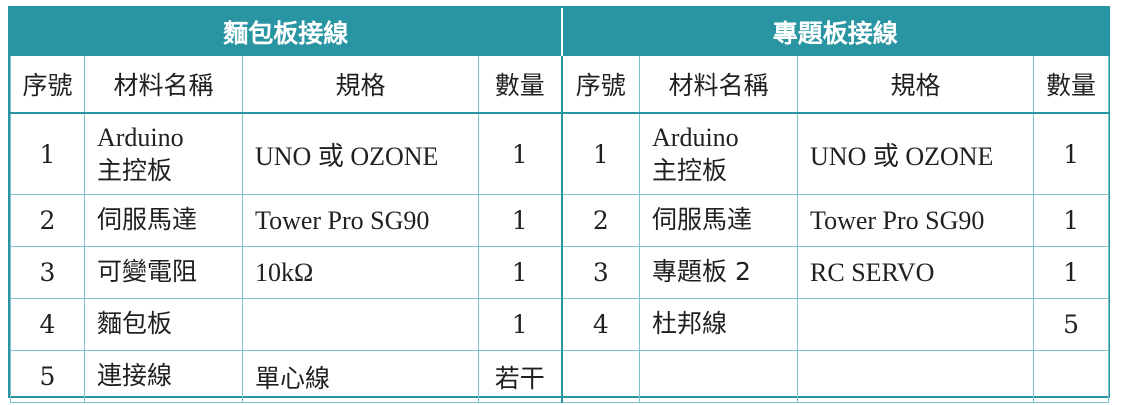  I want to click on left-spec-cell: Tower Pro SG90, so click(360, 220).